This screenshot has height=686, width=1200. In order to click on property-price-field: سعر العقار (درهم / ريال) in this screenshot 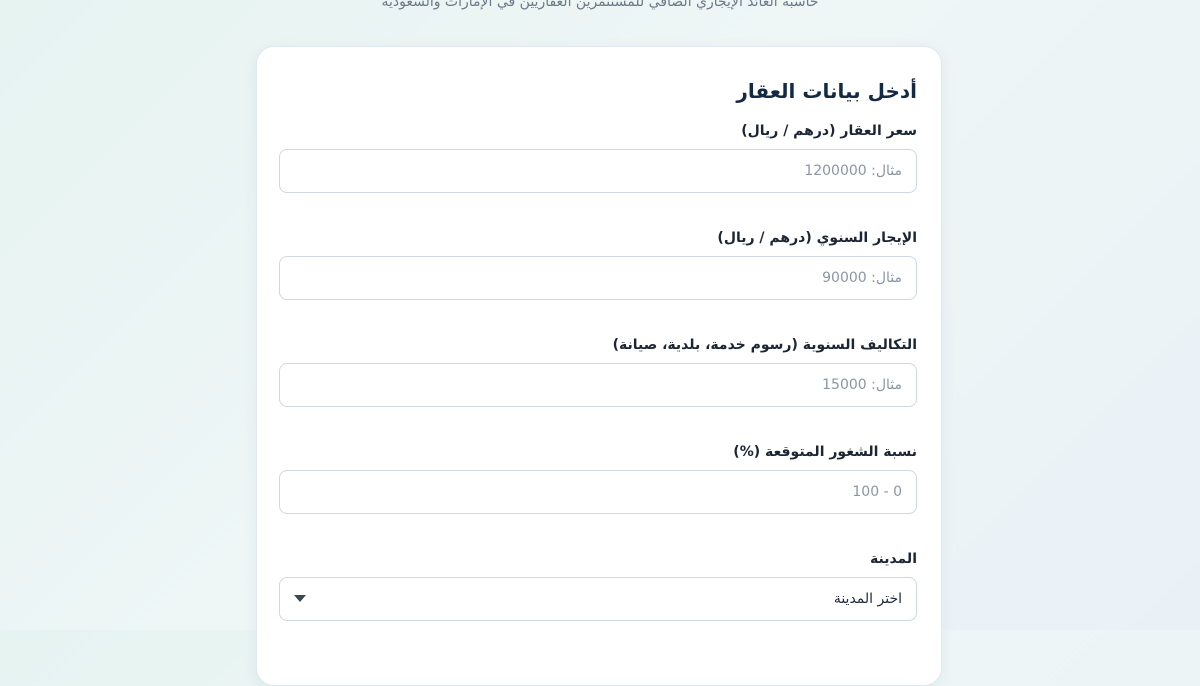, I will do `click(598, 157)`.